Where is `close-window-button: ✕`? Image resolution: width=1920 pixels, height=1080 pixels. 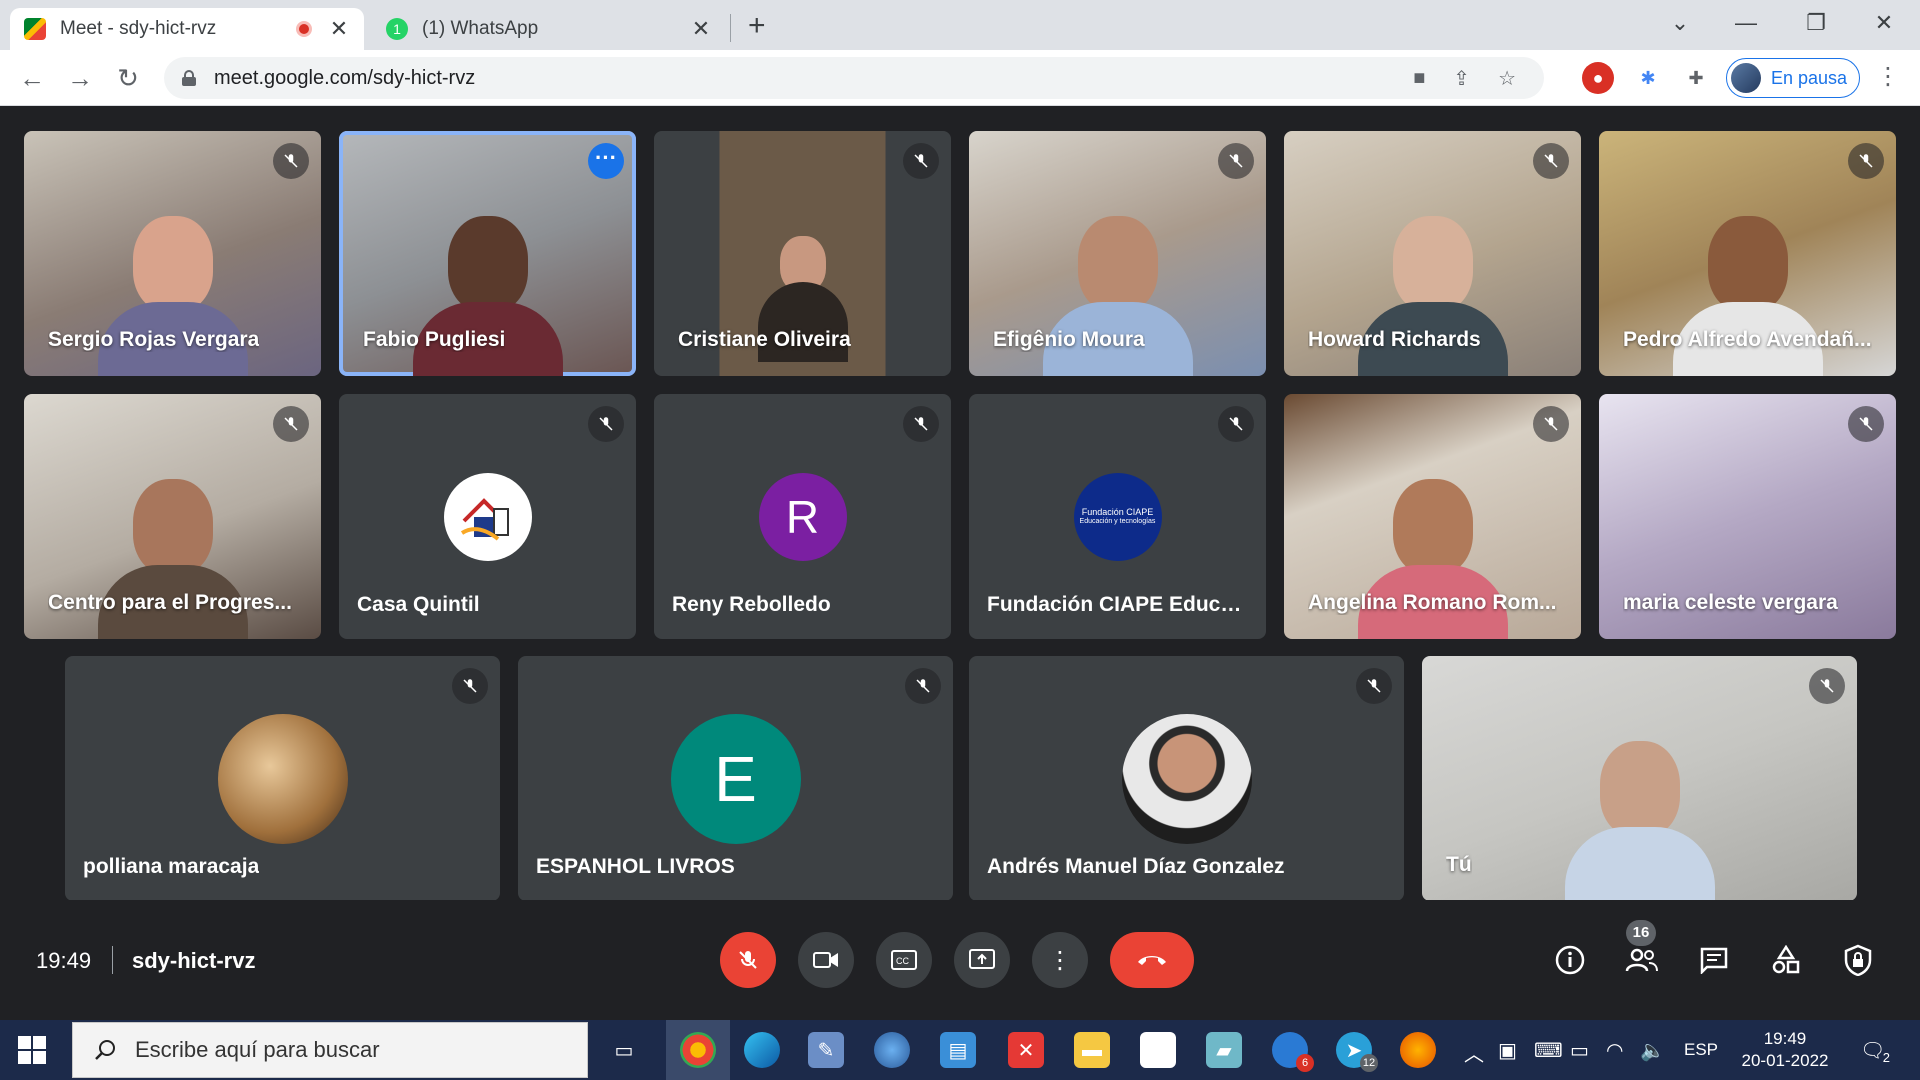
close-window-button: ✕ is located at coordinates (1884, 23).